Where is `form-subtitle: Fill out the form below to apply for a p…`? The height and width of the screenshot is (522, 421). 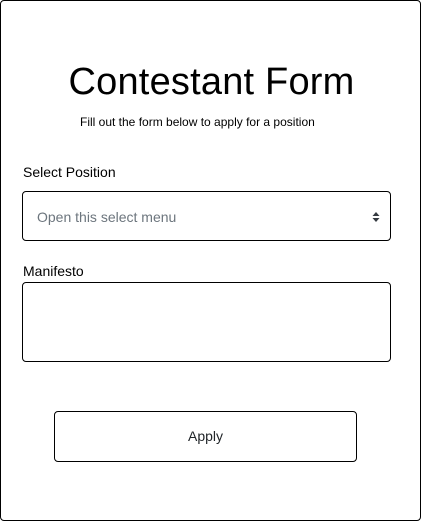
form-subtitle: Fill out the form below to apply for a p… is located at coordinates (197, 122).